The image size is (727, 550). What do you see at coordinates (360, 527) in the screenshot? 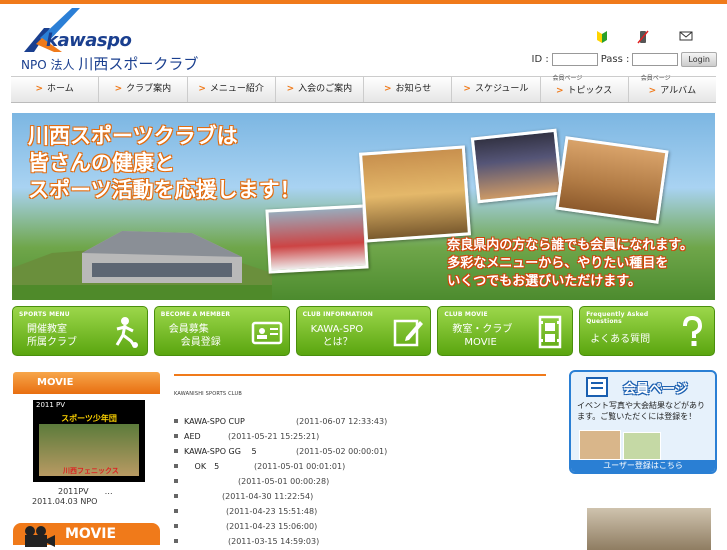
I see `news-item: (2011-04-23 15:06:00)` at bounding box center [360, 527].